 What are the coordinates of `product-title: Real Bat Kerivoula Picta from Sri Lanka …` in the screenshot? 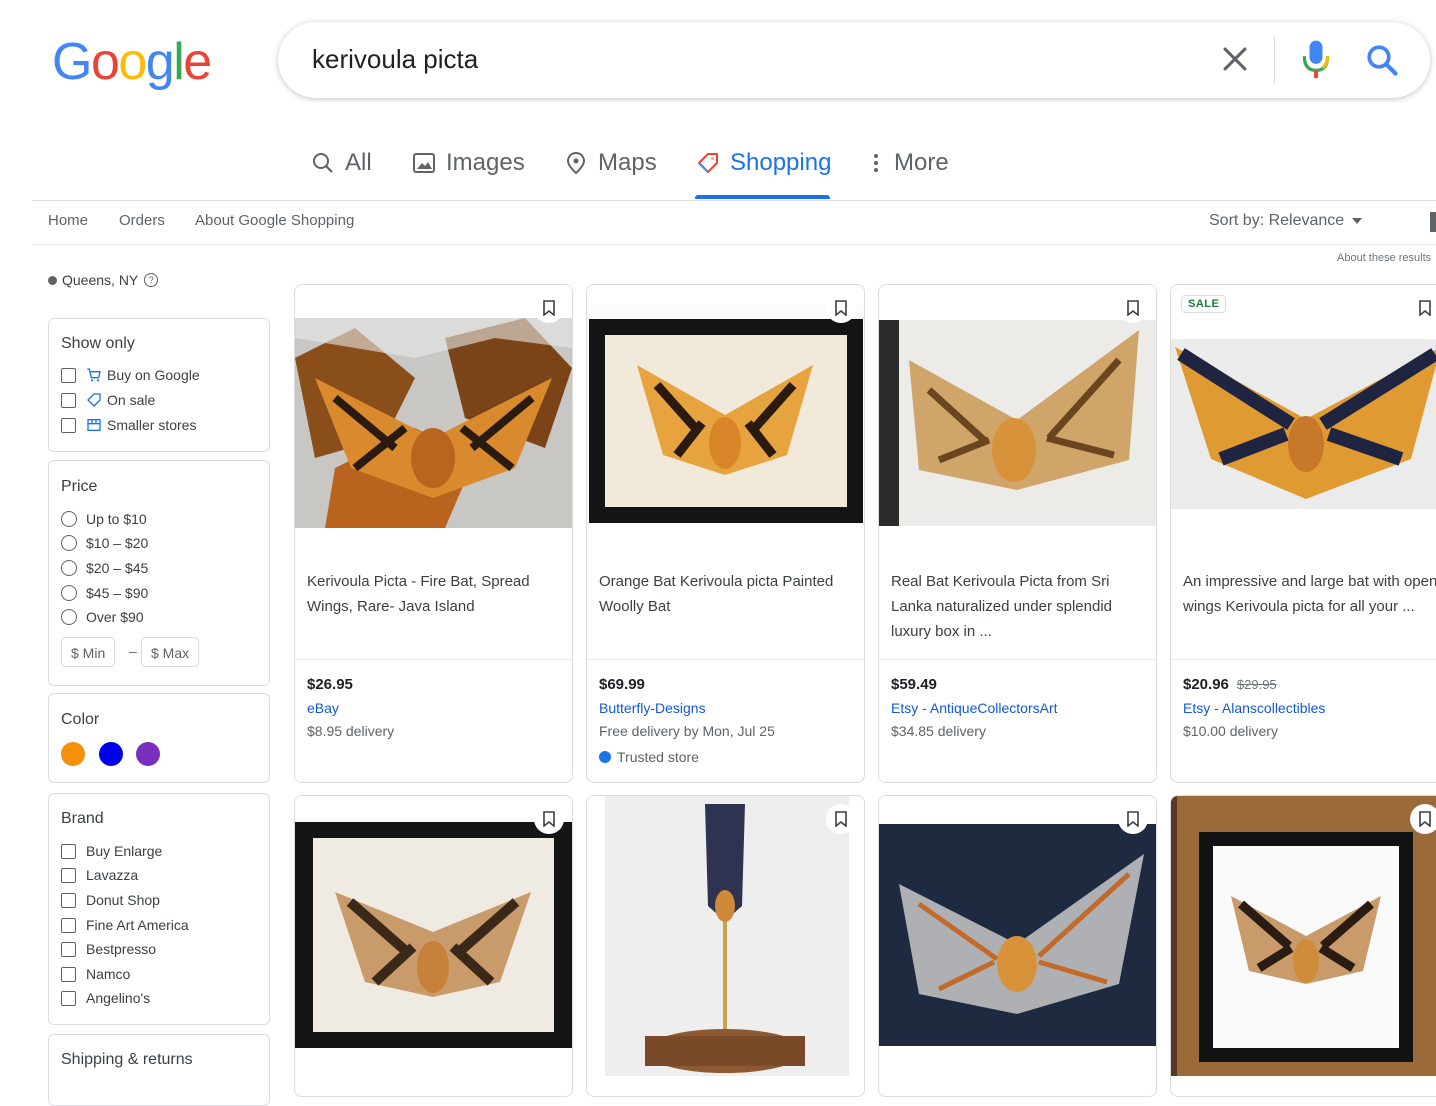 It's located at (1018, 606).